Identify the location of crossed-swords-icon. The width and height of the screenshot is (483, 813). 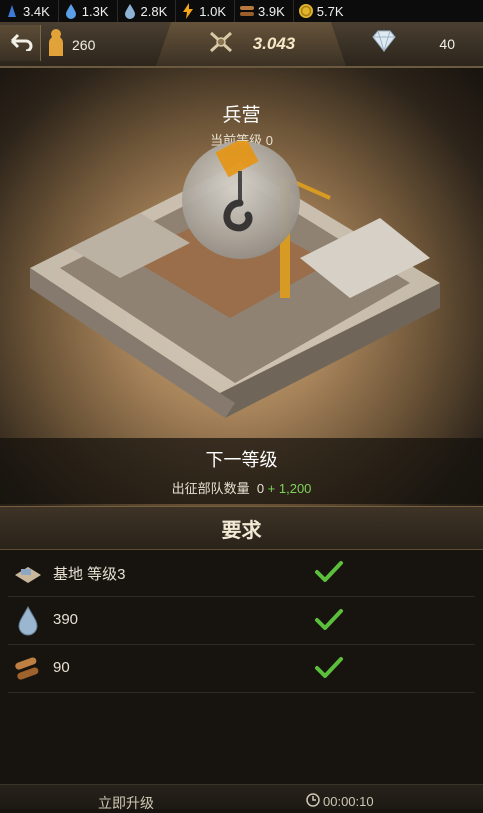
(221, 44).